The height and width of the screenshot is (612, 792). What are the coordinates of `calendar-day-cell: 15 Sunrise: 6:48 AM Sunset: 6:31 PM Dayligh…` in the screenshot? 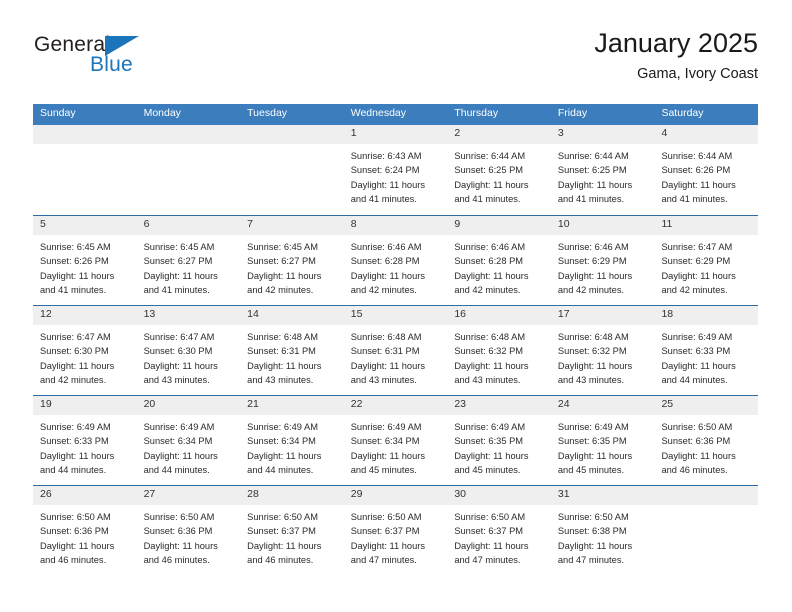 It's located at (395, 350).